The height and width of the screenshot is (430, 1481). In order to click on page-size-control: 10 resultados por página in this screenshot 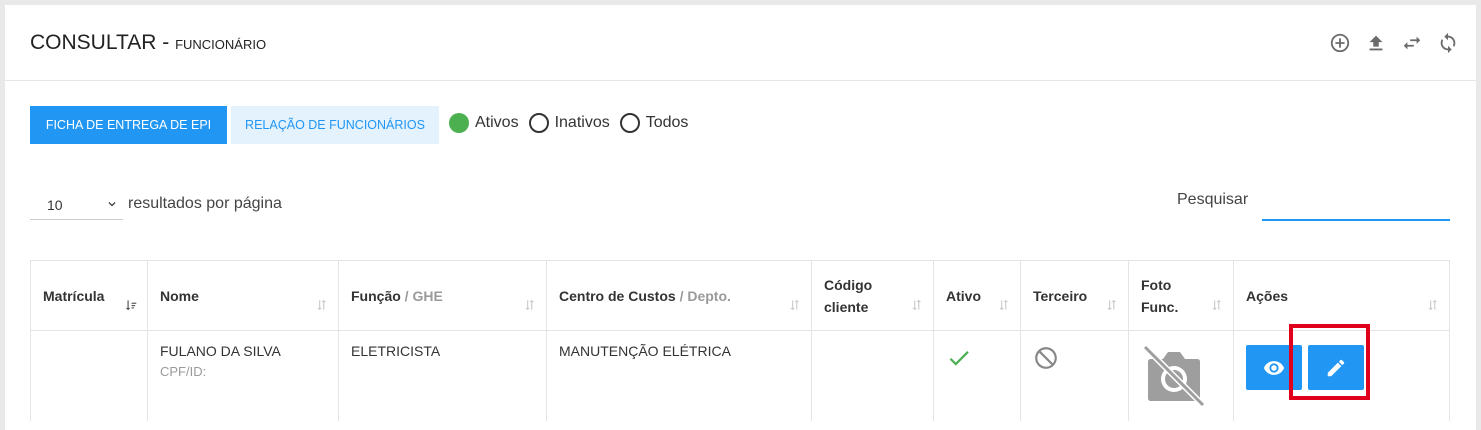, I will do `click(156, 203)`.